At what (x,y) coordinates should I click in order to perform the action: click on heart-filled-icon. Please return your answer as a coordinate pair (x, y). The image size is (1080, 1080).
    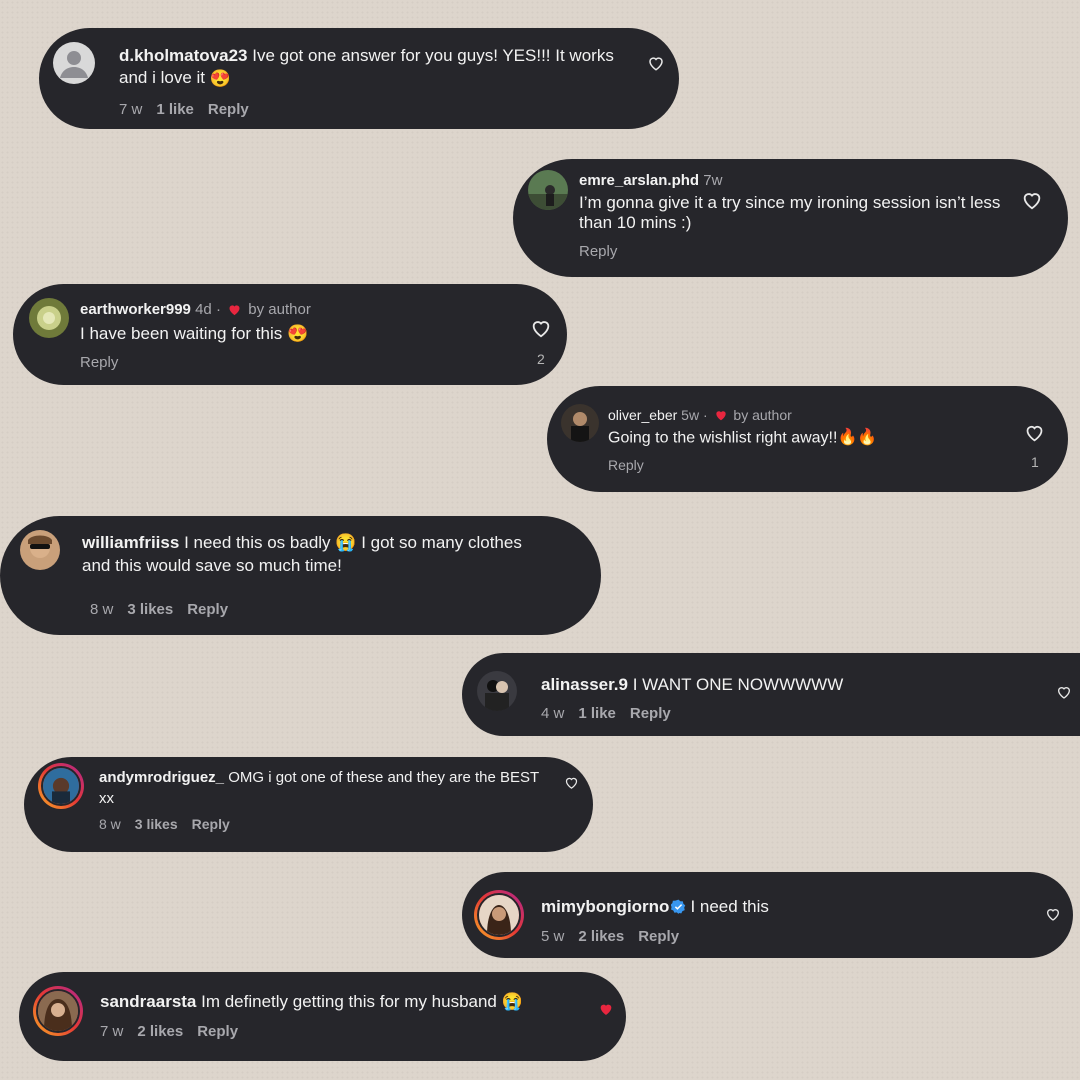
    Looking at the image, I should click on (606, 1009).